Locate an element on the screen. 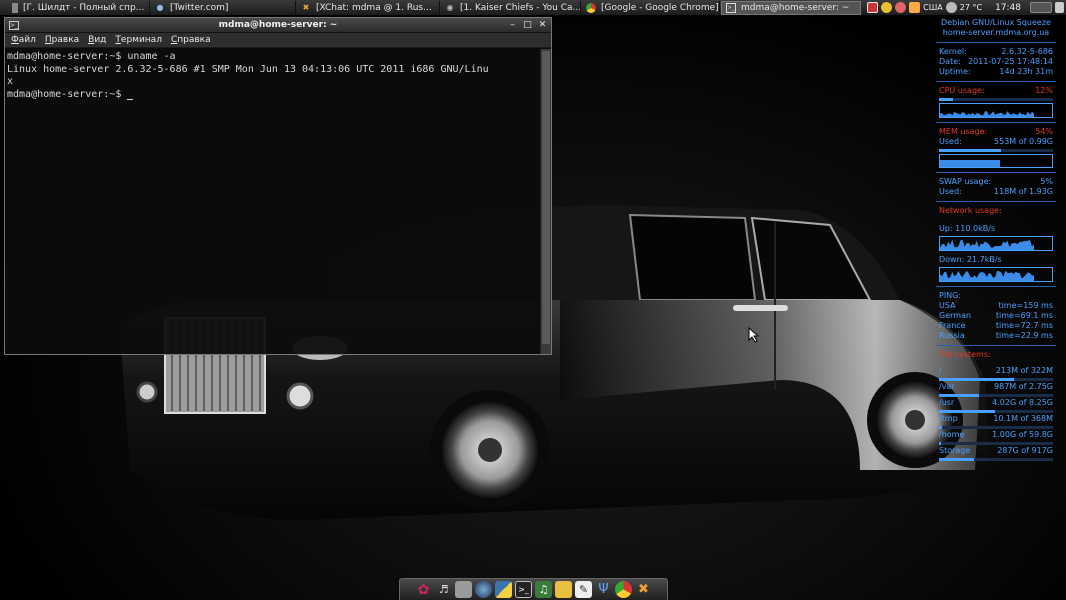 Image resolution: width=1066 pixels, height=600 pixels. taskbar-item-terminal: >_ mdma@home-server: ~ is located at coordinates (791, 7).